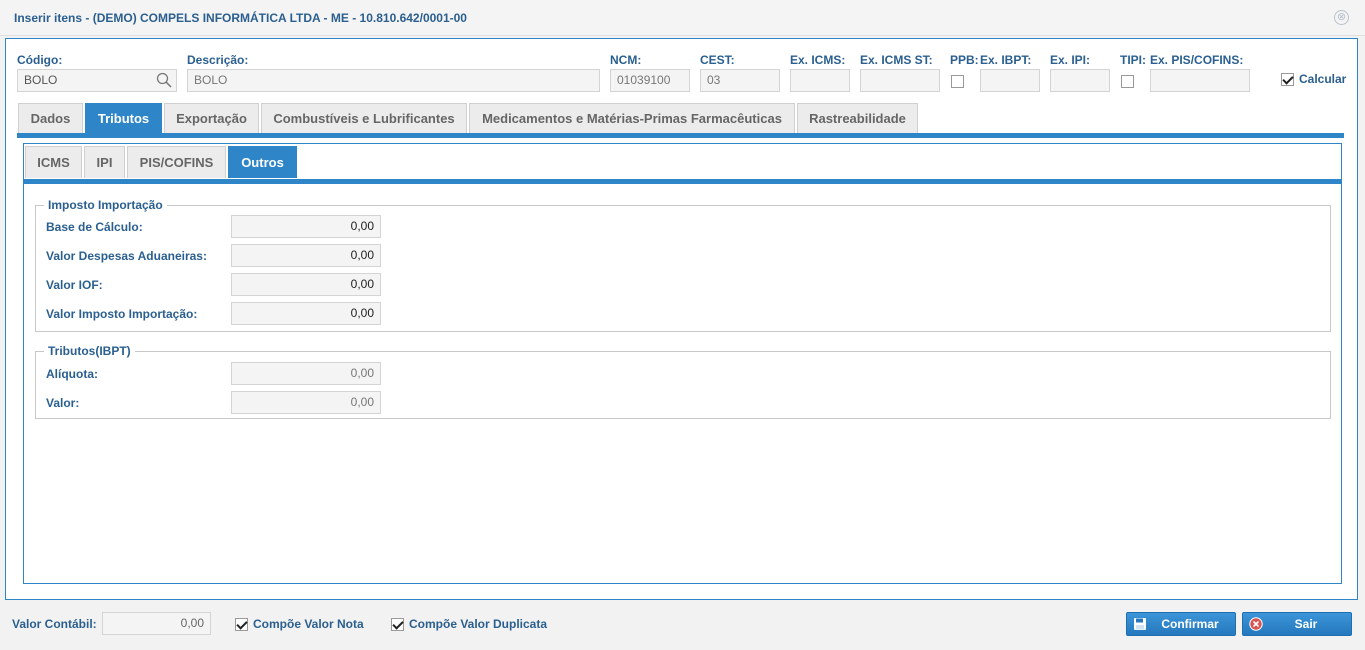 This screenshot has height=650, width=1365. Describe the element at coordinates (1127, 81) in the screenshot. I see `tipi-checkbox` at that location.